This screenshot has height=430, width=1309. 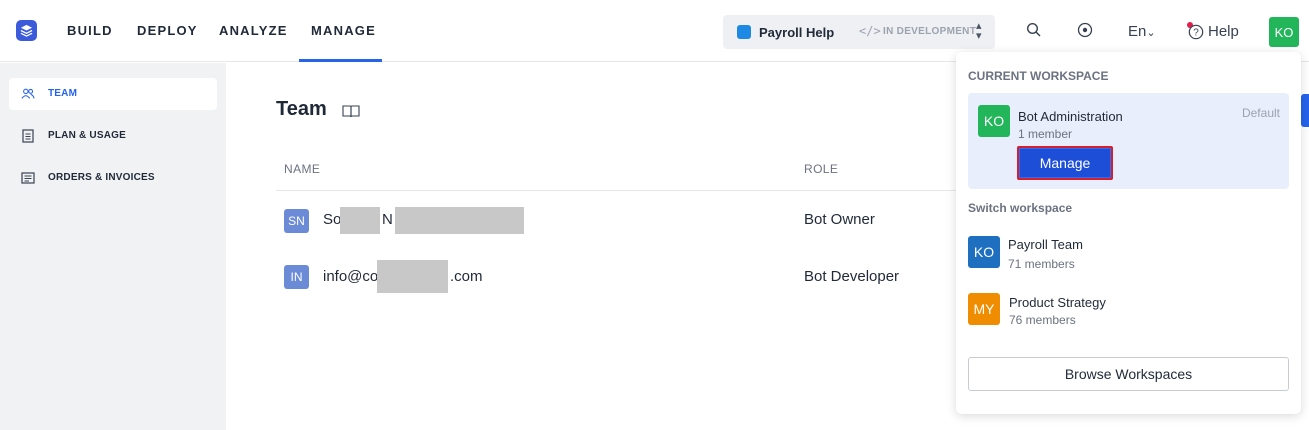 I want to click on nav-active-indicator, so click(x=340, y=60).